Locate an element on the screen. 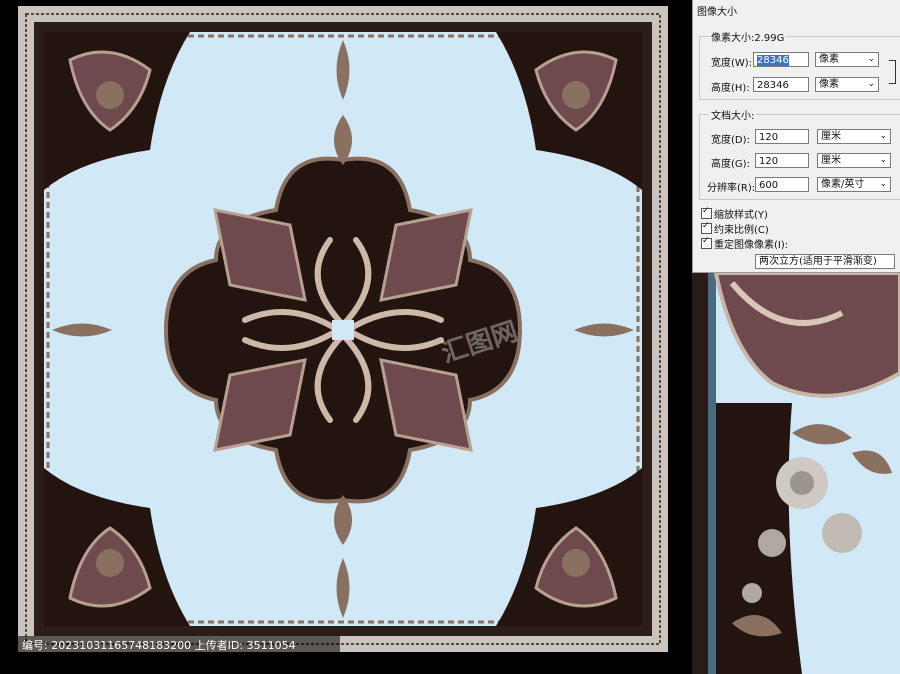 The image size is (900, 674). pixel-width-label: 宽度(W): is located at coordinates (732, 63).